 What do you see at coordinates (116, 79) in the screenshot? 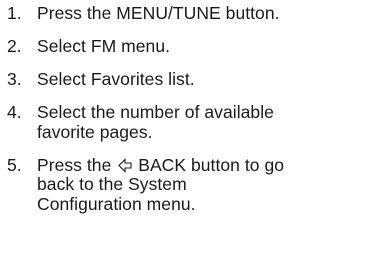
I see `step-text: Select Favorites list.` at bounding box center [116, 79].